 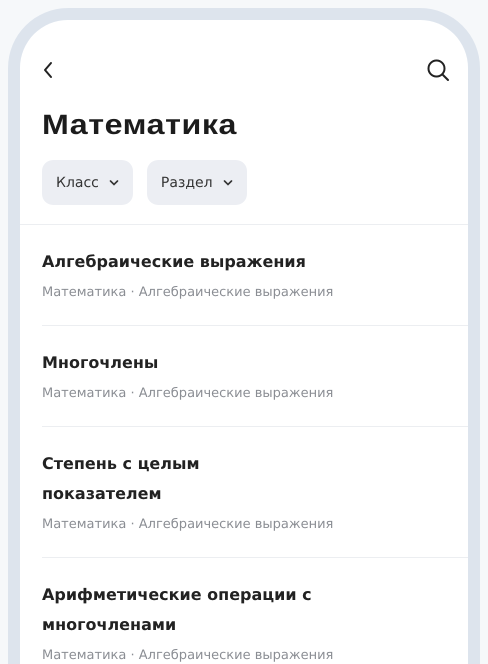 What do you see at coordinates (140, 125) in the screenshot?
I see `page-title: Математика` at bounding box center [140, 125].